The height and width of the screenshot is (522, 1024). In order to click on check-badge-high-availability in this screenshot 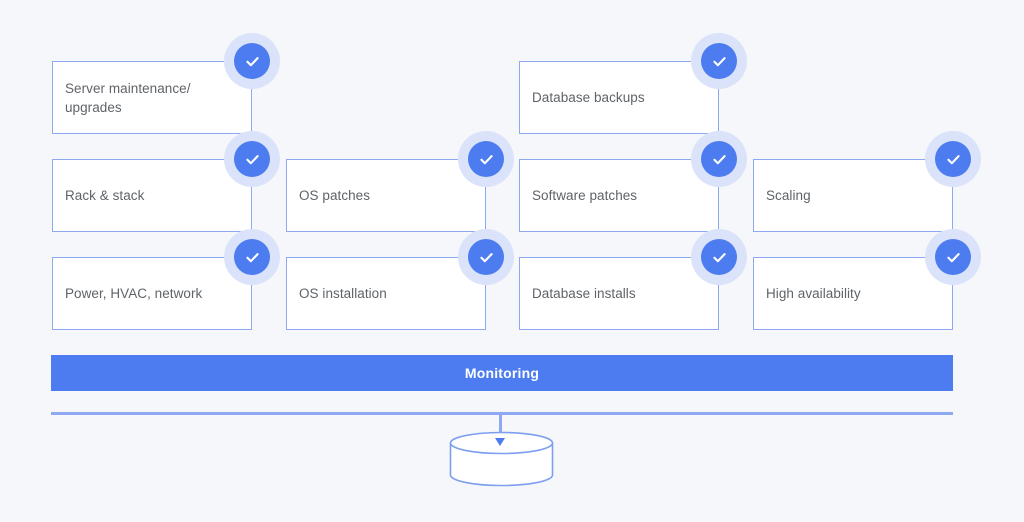, I will do `click(953, 257)`.